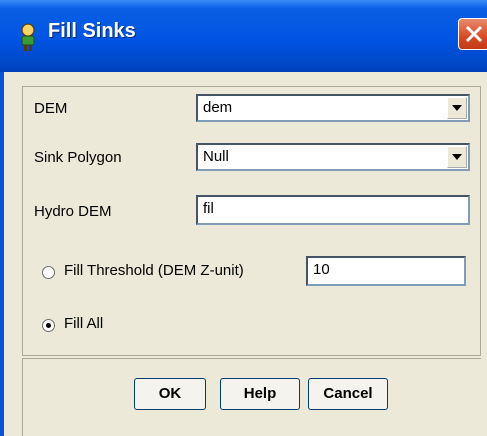 This screenshot has width=487, height=436. What do you see at coordinates (48, 272) in the screenshot?
I see `fill-threshold-radio` at bounding box center [48, 272].